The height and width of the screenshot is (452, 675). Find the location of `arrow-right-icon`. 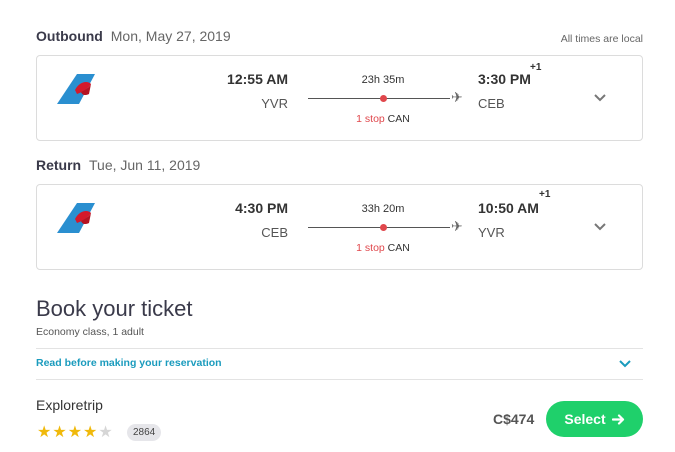

arrow-right-icon is located at coordinates (617, 419).